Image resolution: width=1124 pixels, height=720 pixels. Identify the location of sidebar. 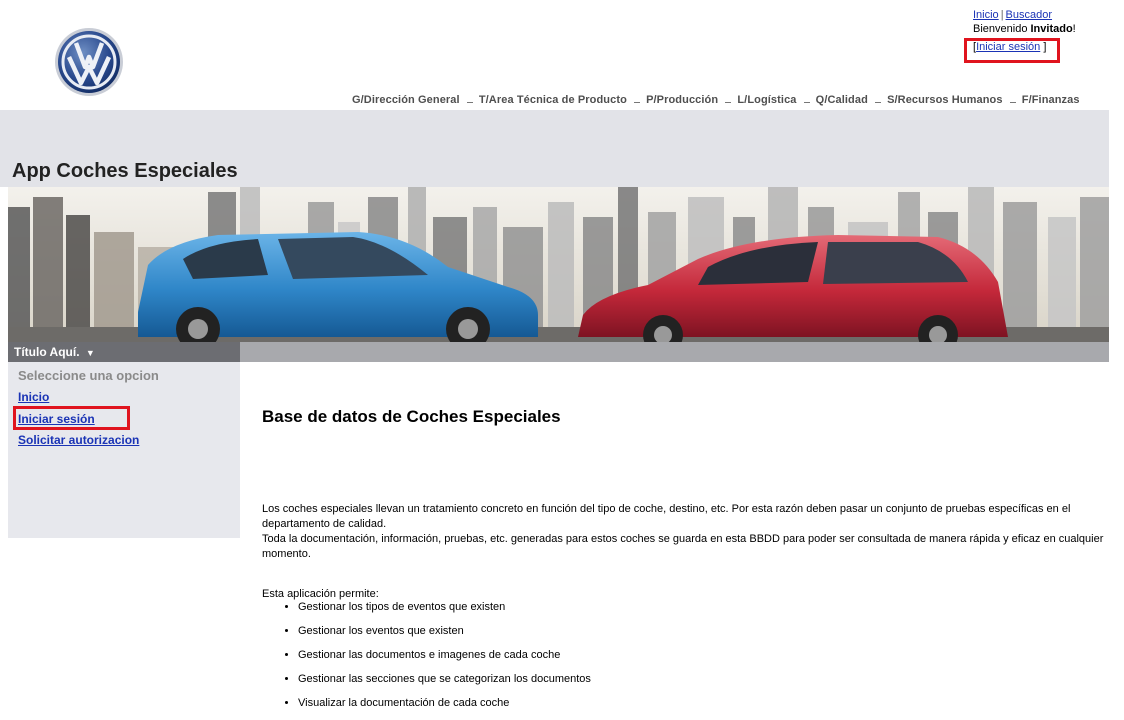
(124, 450).